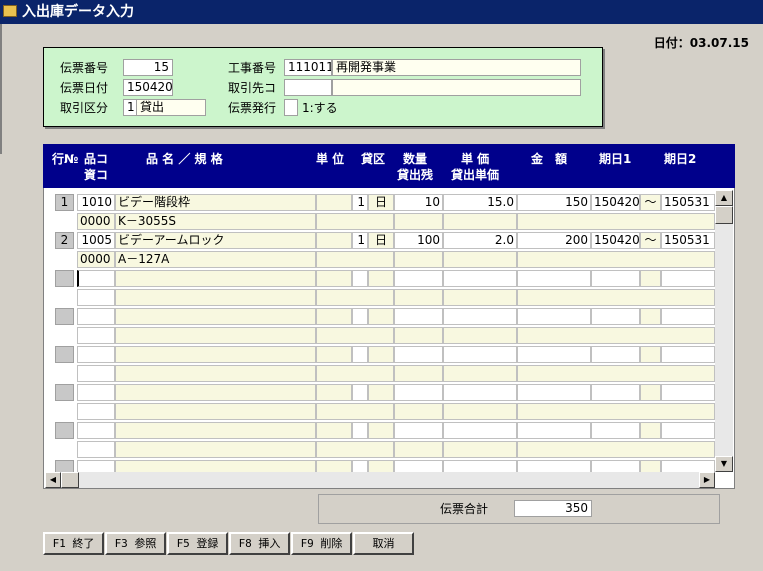 This screenshot has height=571, width=763. What do you see at coordinates (135, 543) in the screenshot?
I see `f3-lookup-button: F3 参照` at bounding box center [135, 543].